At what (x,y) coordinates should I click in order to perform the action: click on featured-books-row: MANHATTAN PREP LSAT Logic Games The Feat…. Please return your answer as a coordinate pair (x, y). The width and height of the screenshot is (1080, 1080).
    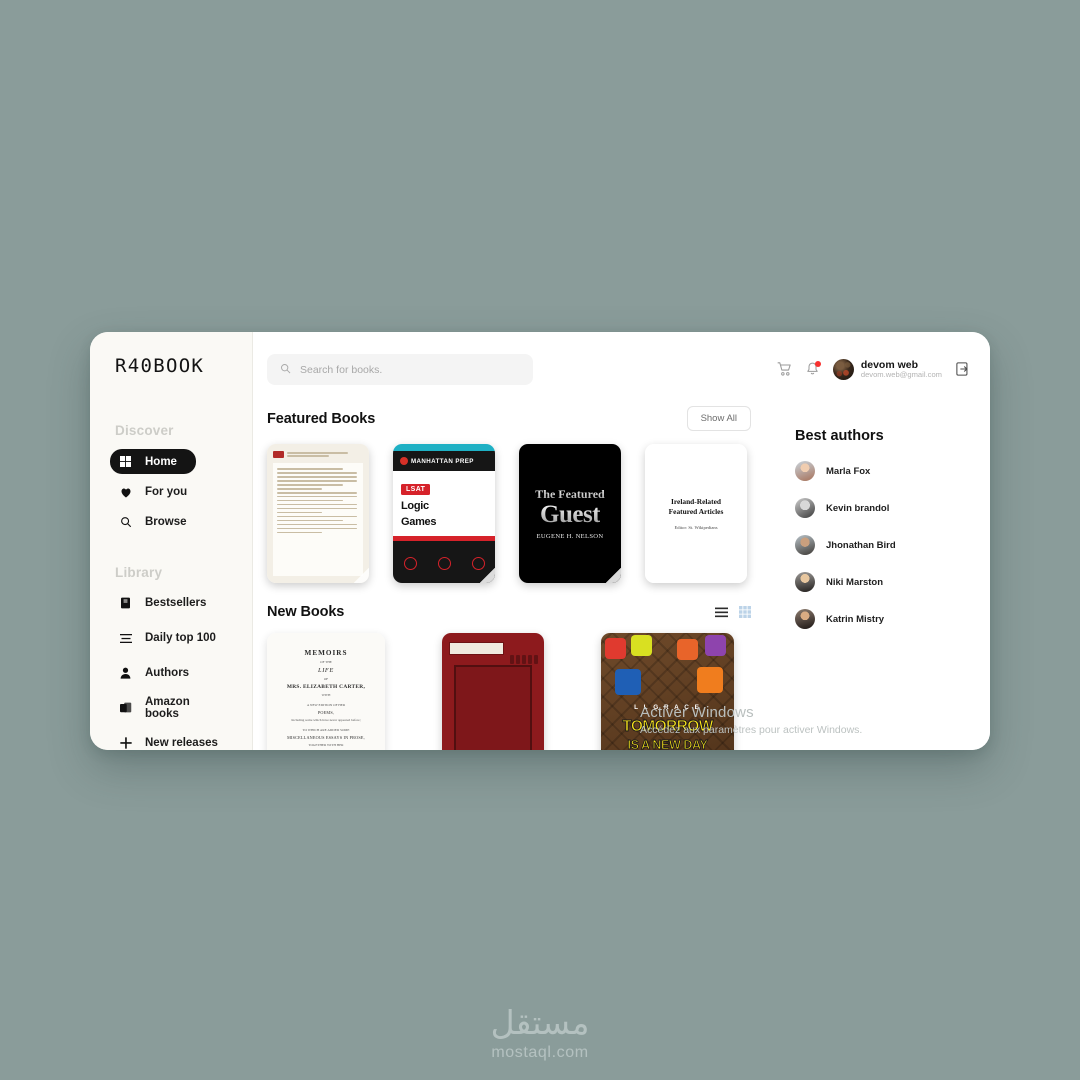
    Looking at the image, I should click on (520, 513).